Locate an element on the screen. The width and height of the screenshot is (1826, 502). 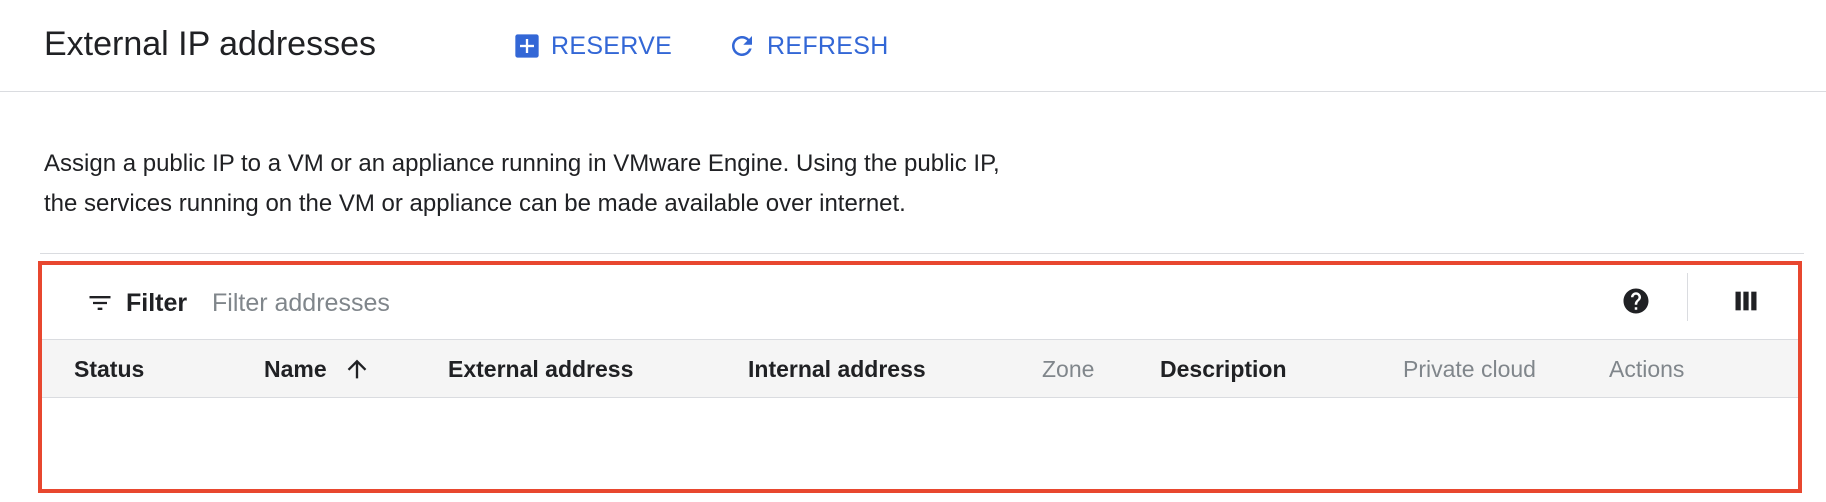
filter-button: Filter is located at coordinates (136, 303).